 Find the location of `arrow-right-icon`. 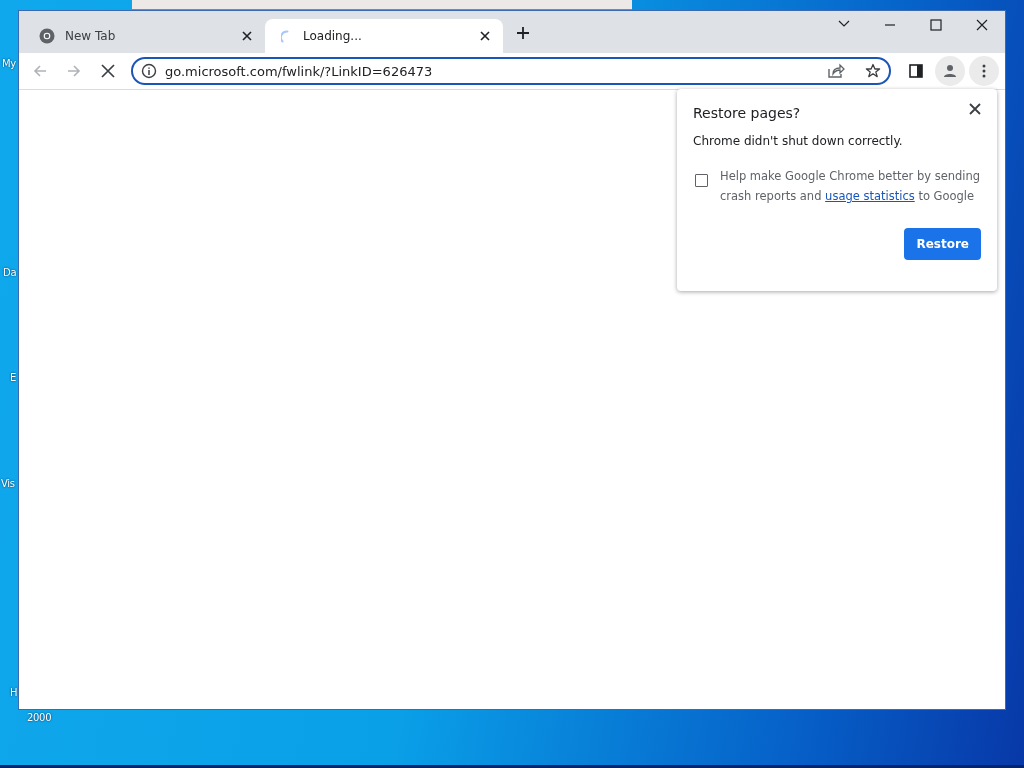

arrow-right-icon is located at coordinates (74, 71).